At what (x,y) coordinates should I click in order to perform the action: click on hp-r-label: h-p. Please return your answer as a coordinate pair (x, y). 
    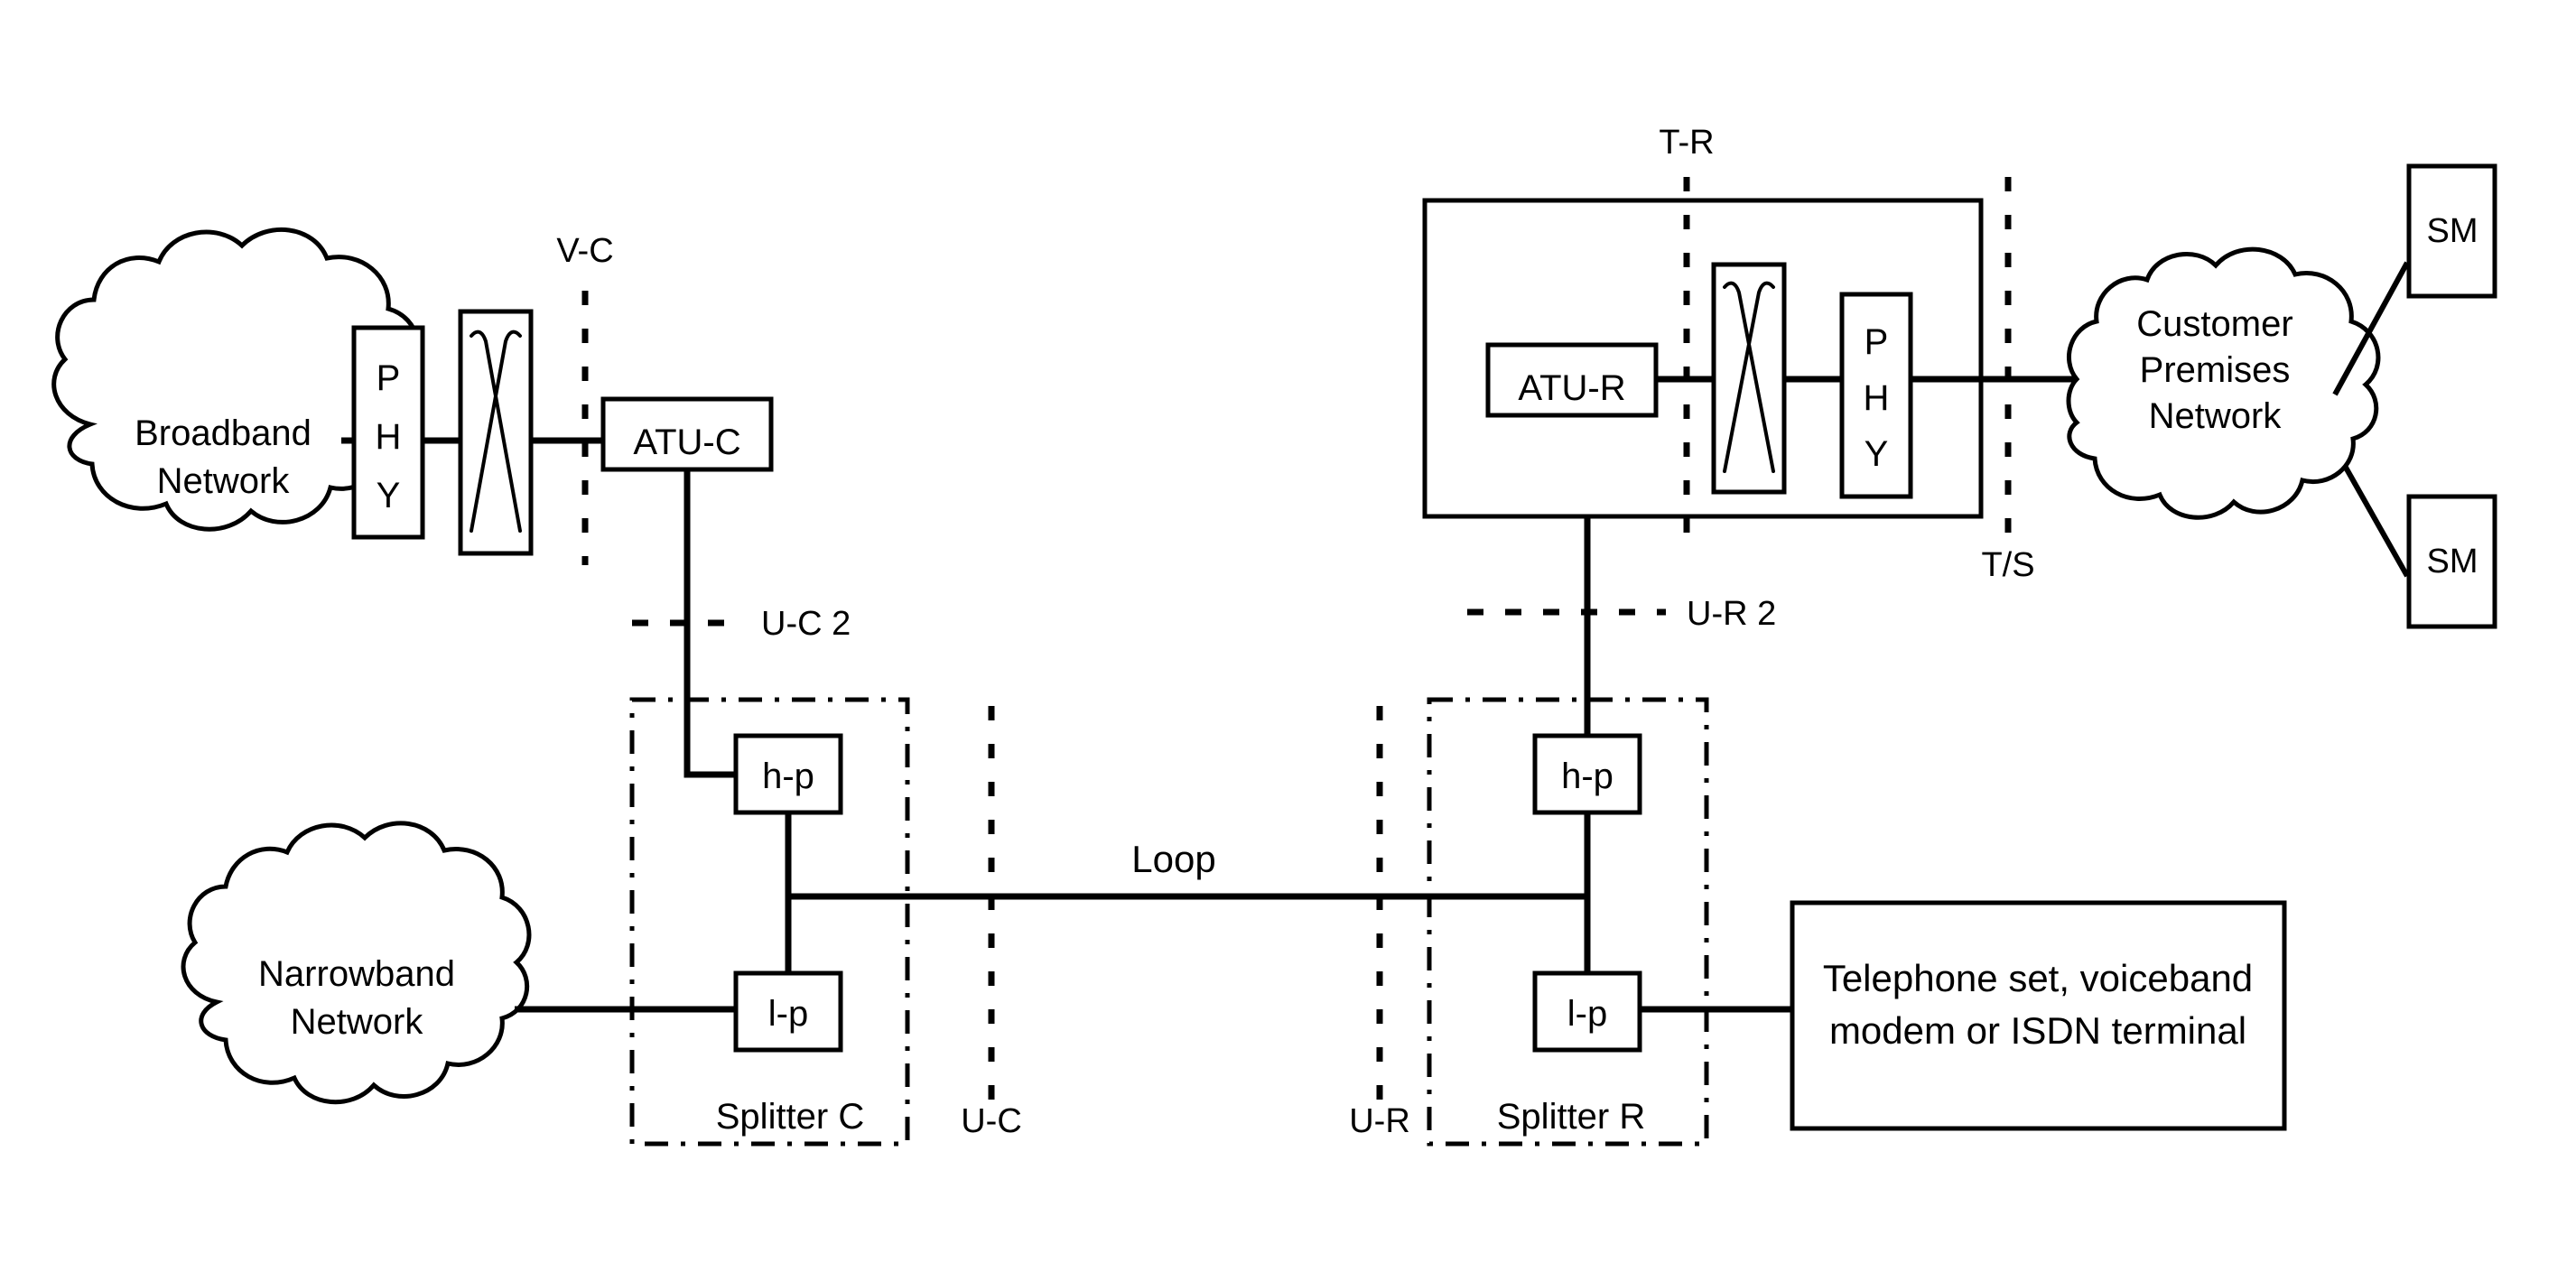
    Looking at the image, I should click on (1587, 776).